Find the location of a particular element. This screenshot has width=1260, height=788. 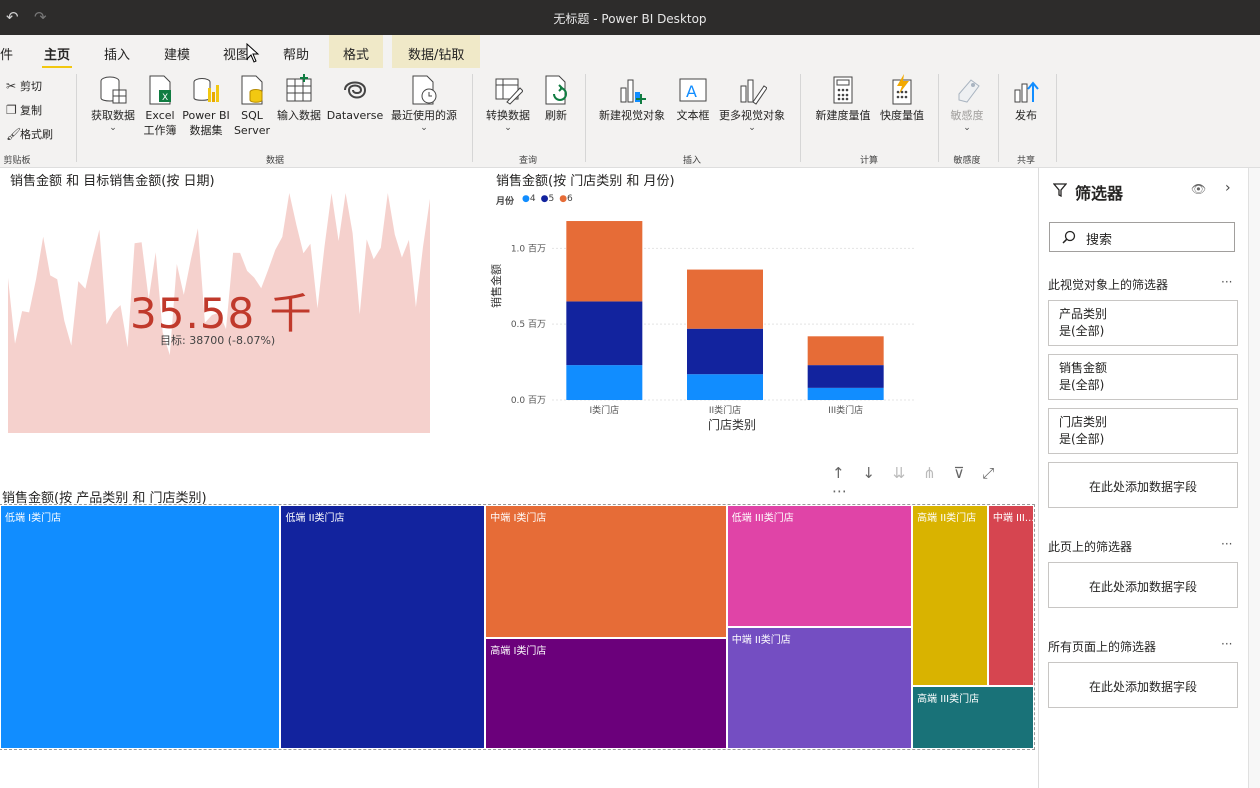

filter-card-product-category: 产品类别 是(全部) is located at coordinates (1143, 323).